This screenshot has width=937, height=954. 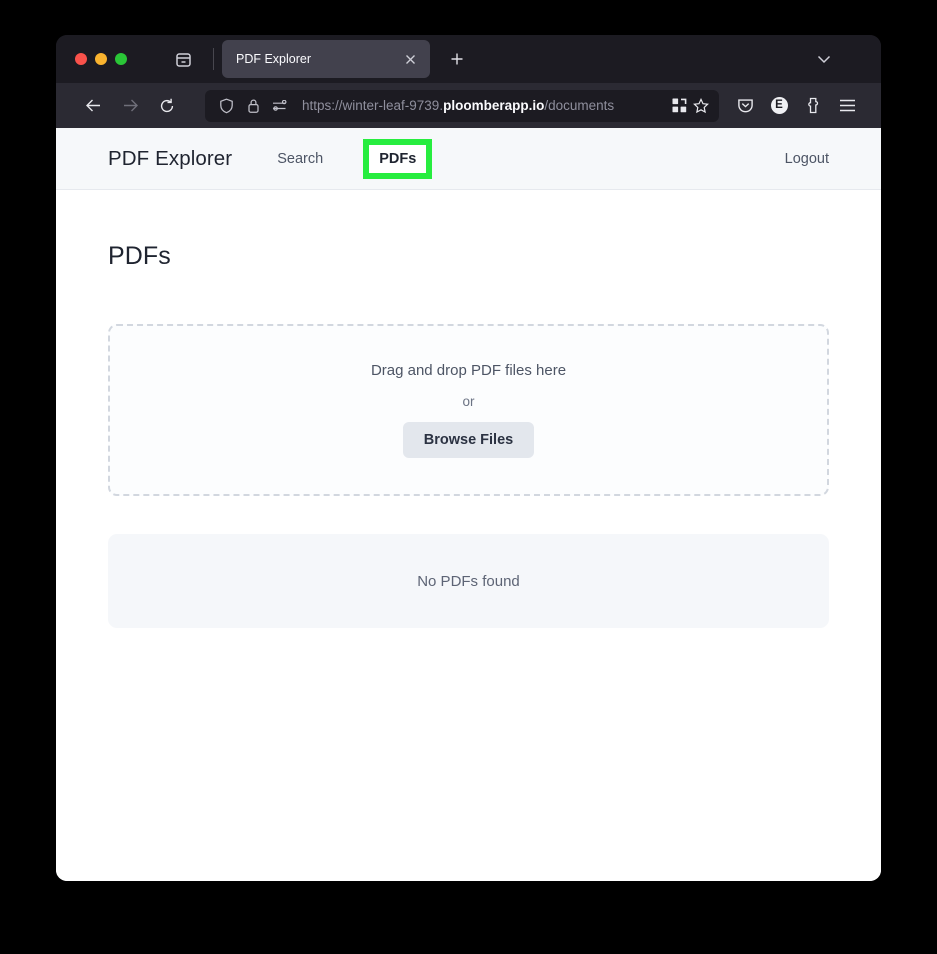 What do you see at coordinates (349, 158) in the screenshot?
I see `app-nav-links: Search PDFs` at bounding box center [349, 158].